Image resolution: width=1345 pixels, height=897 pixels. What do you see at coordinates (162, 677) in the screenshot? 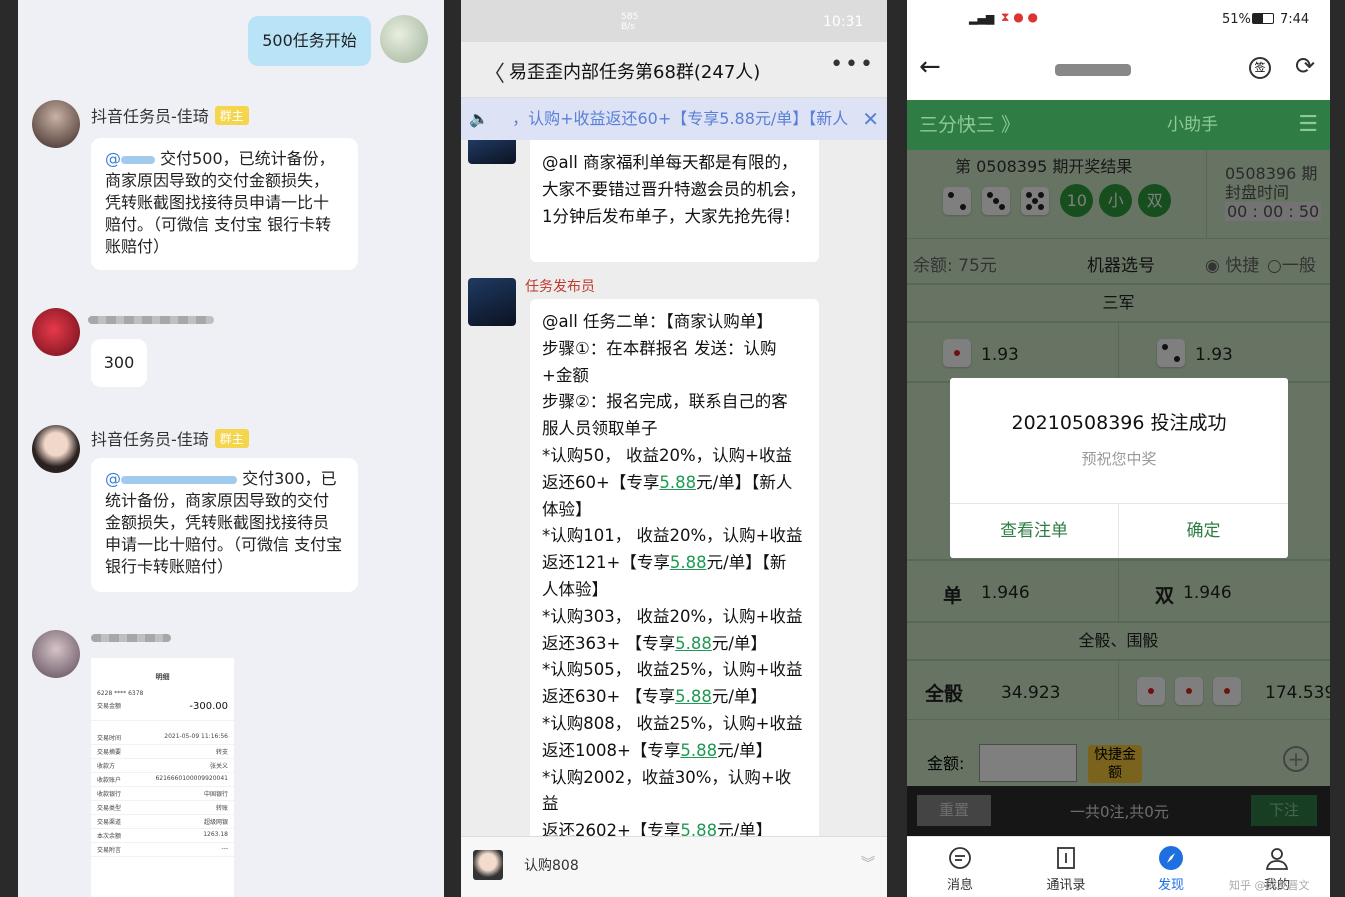
I see `receipt-title: 明细` at bounding box center [162, 677].